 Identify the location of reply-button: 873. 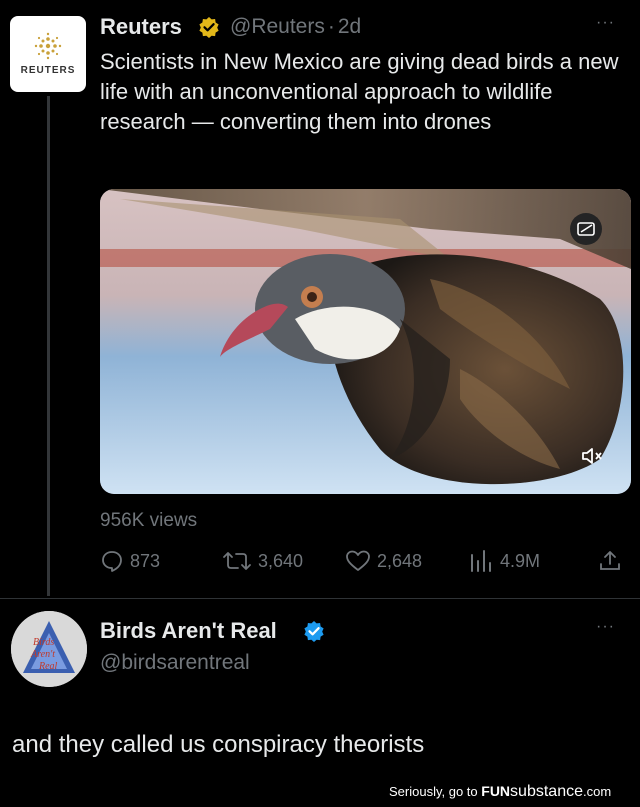
(130, 561).